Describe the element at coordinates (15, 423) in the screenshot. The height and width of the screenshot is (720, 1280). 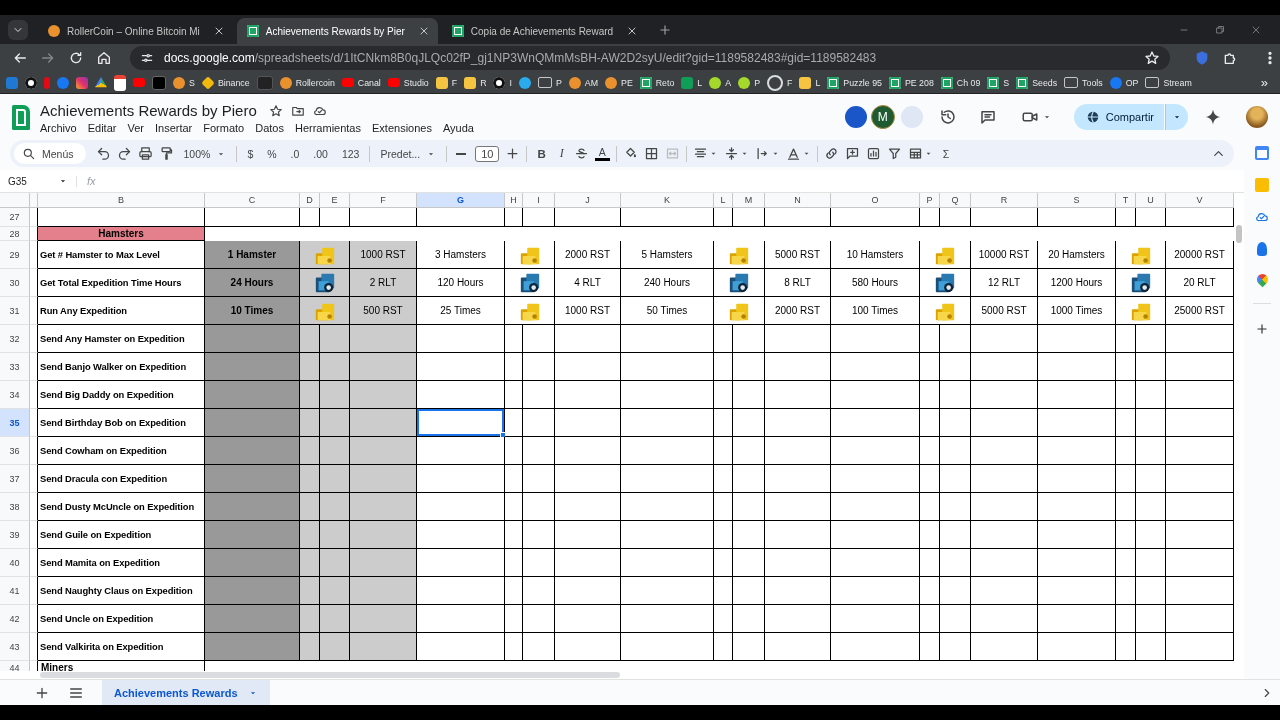
I see `row-header: 35` at that location.